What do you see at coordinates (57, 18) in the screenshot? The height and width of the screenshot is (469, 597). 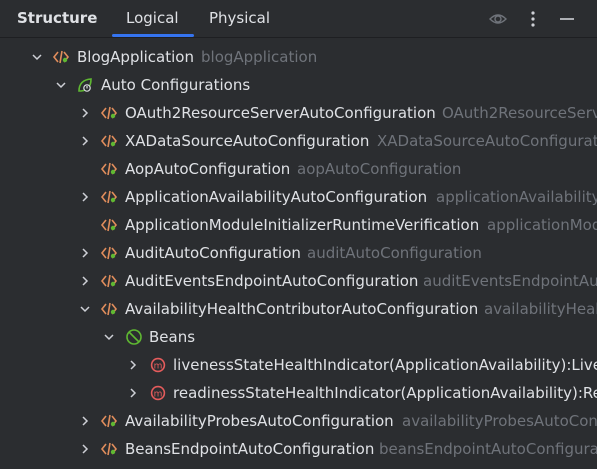 I see `panel-title: Structure` at bounding box center [57, 18].